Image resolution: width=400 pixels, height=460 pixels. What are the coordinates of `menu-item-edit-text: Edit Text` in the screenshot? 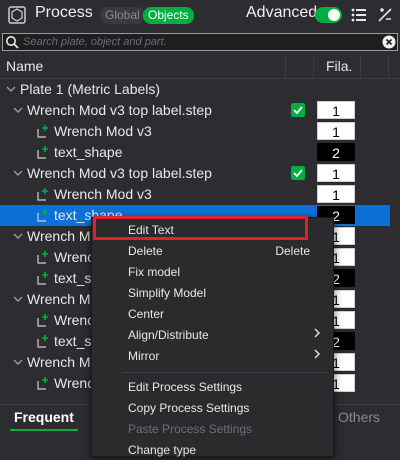 It's located at (212, 229).